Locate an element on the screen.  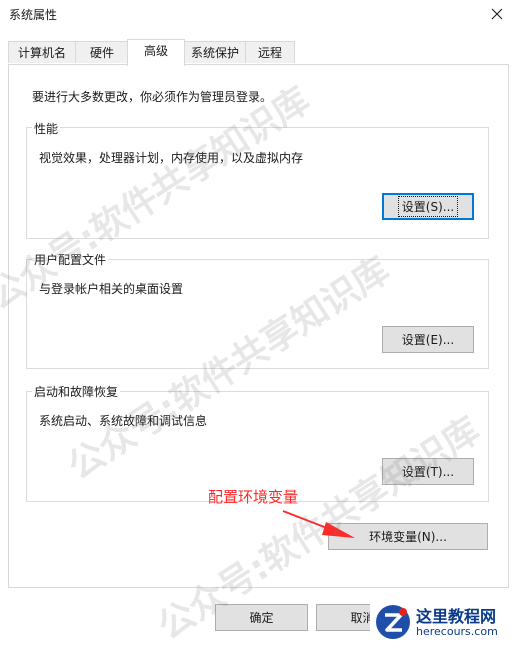
ok-button: 确定 is located at coordinates (261, 617).